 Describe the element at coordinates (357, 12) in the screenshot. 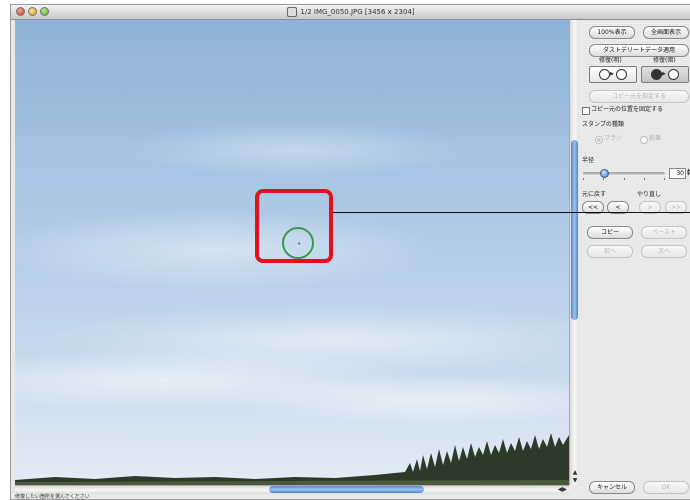

I see `window-title: 1/2 IMG_0050.JPG [3456 x 2304]` at that location.